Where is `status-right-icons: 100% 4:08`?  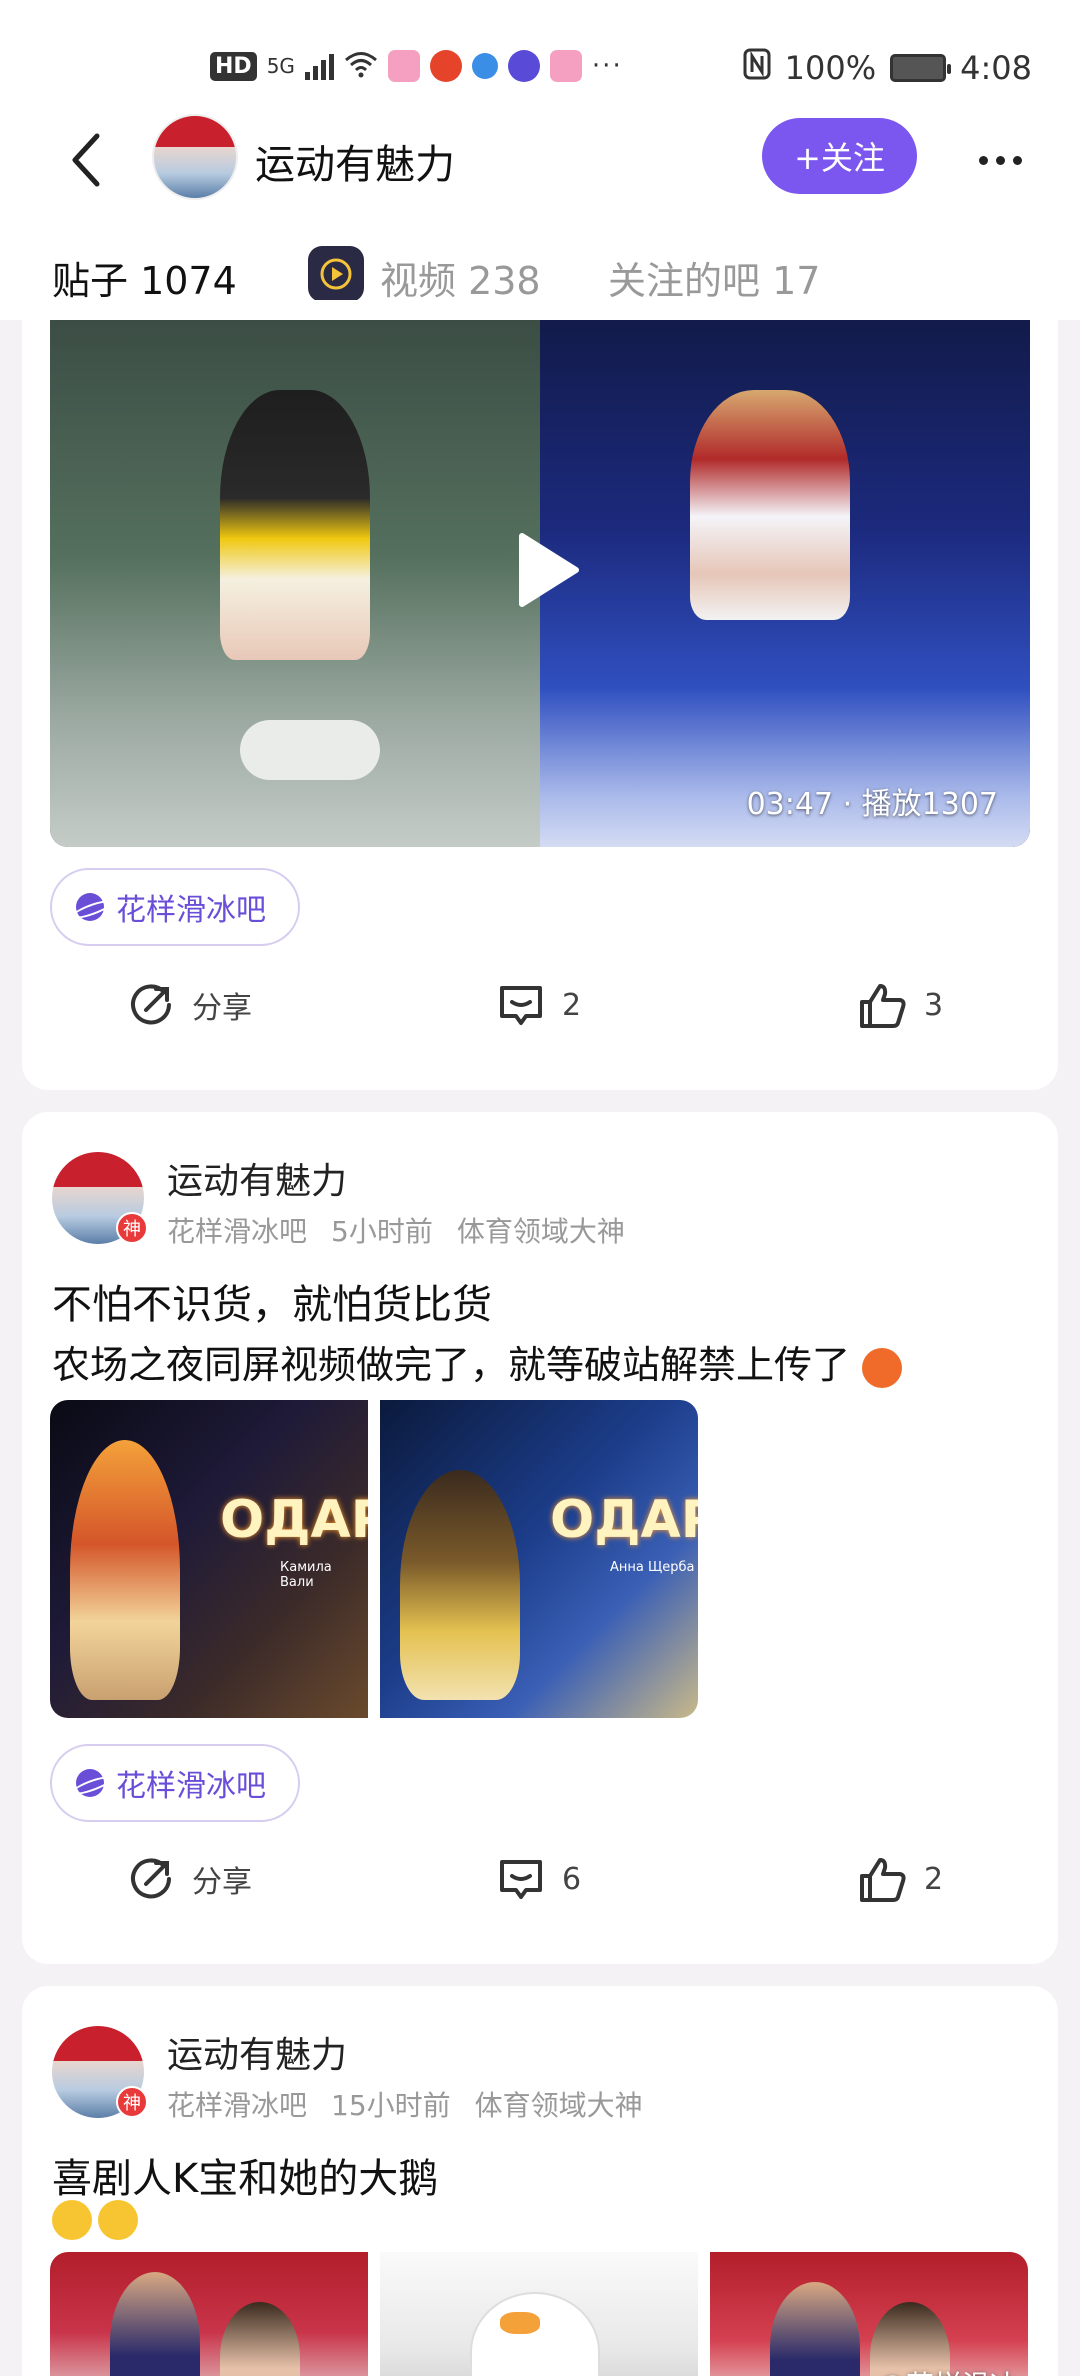 status-right-icons: 100% 4:08 is located at coordinates (887, 68).